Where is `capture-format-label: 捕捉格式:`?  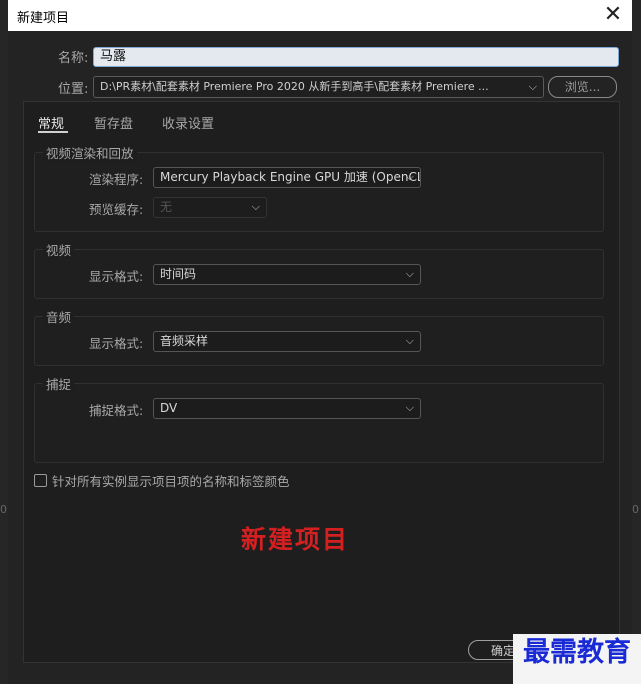
capture-format-label: 捕捉格式: is located at coordinates (116, 410).